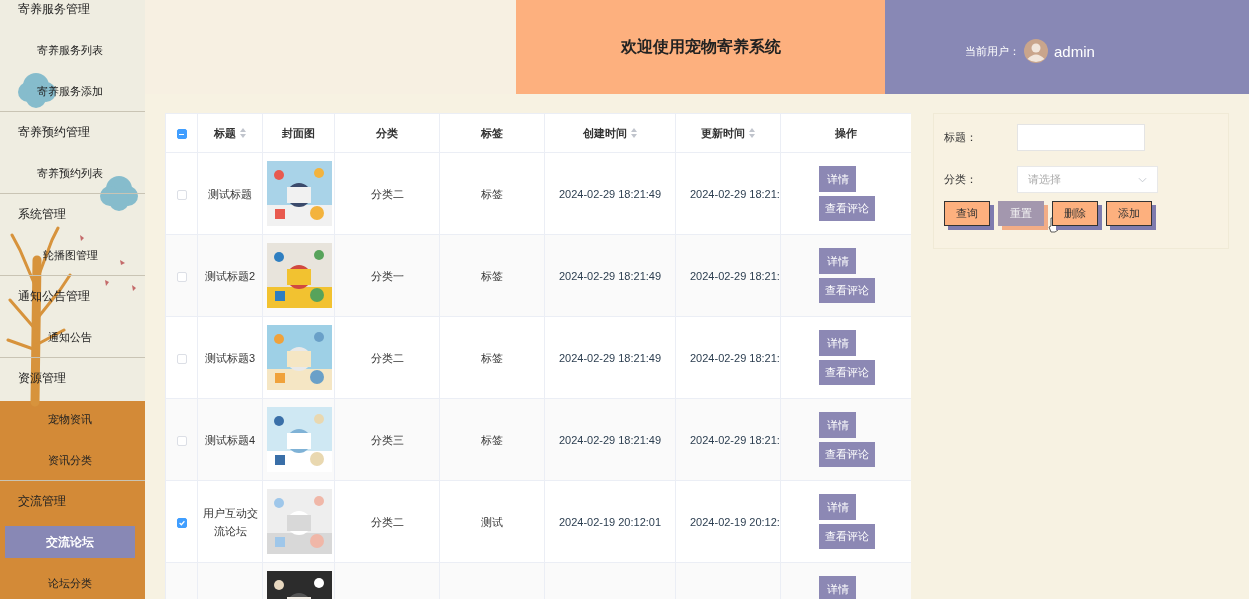 The width and height of the screenshot is (1249, 599). Describe the element at coordinates (492, 522) in the screenshot. I see `tag-cell-text: 测试` at that location.